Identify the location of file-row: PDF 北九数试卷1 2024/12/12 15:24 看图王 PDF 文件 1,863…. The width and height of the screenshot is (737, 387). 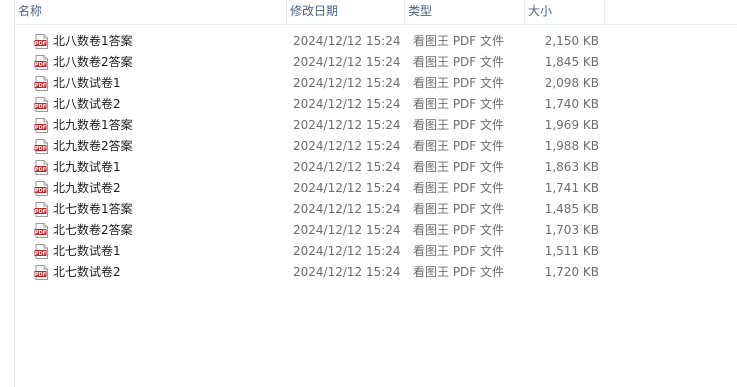
(376, 167).